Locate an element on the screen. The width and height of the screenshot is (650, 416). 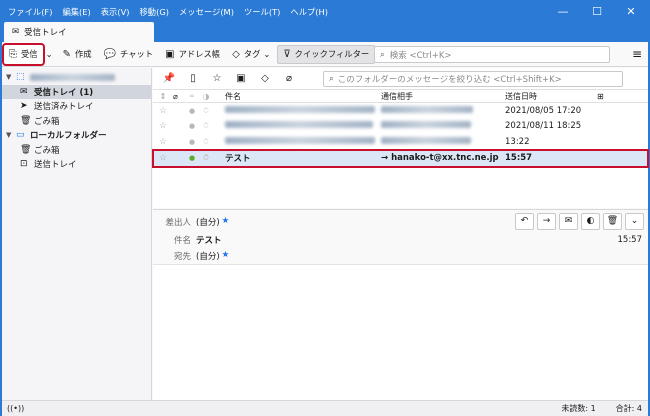
message-date: 15:57 is located at coordinates (519, 158).